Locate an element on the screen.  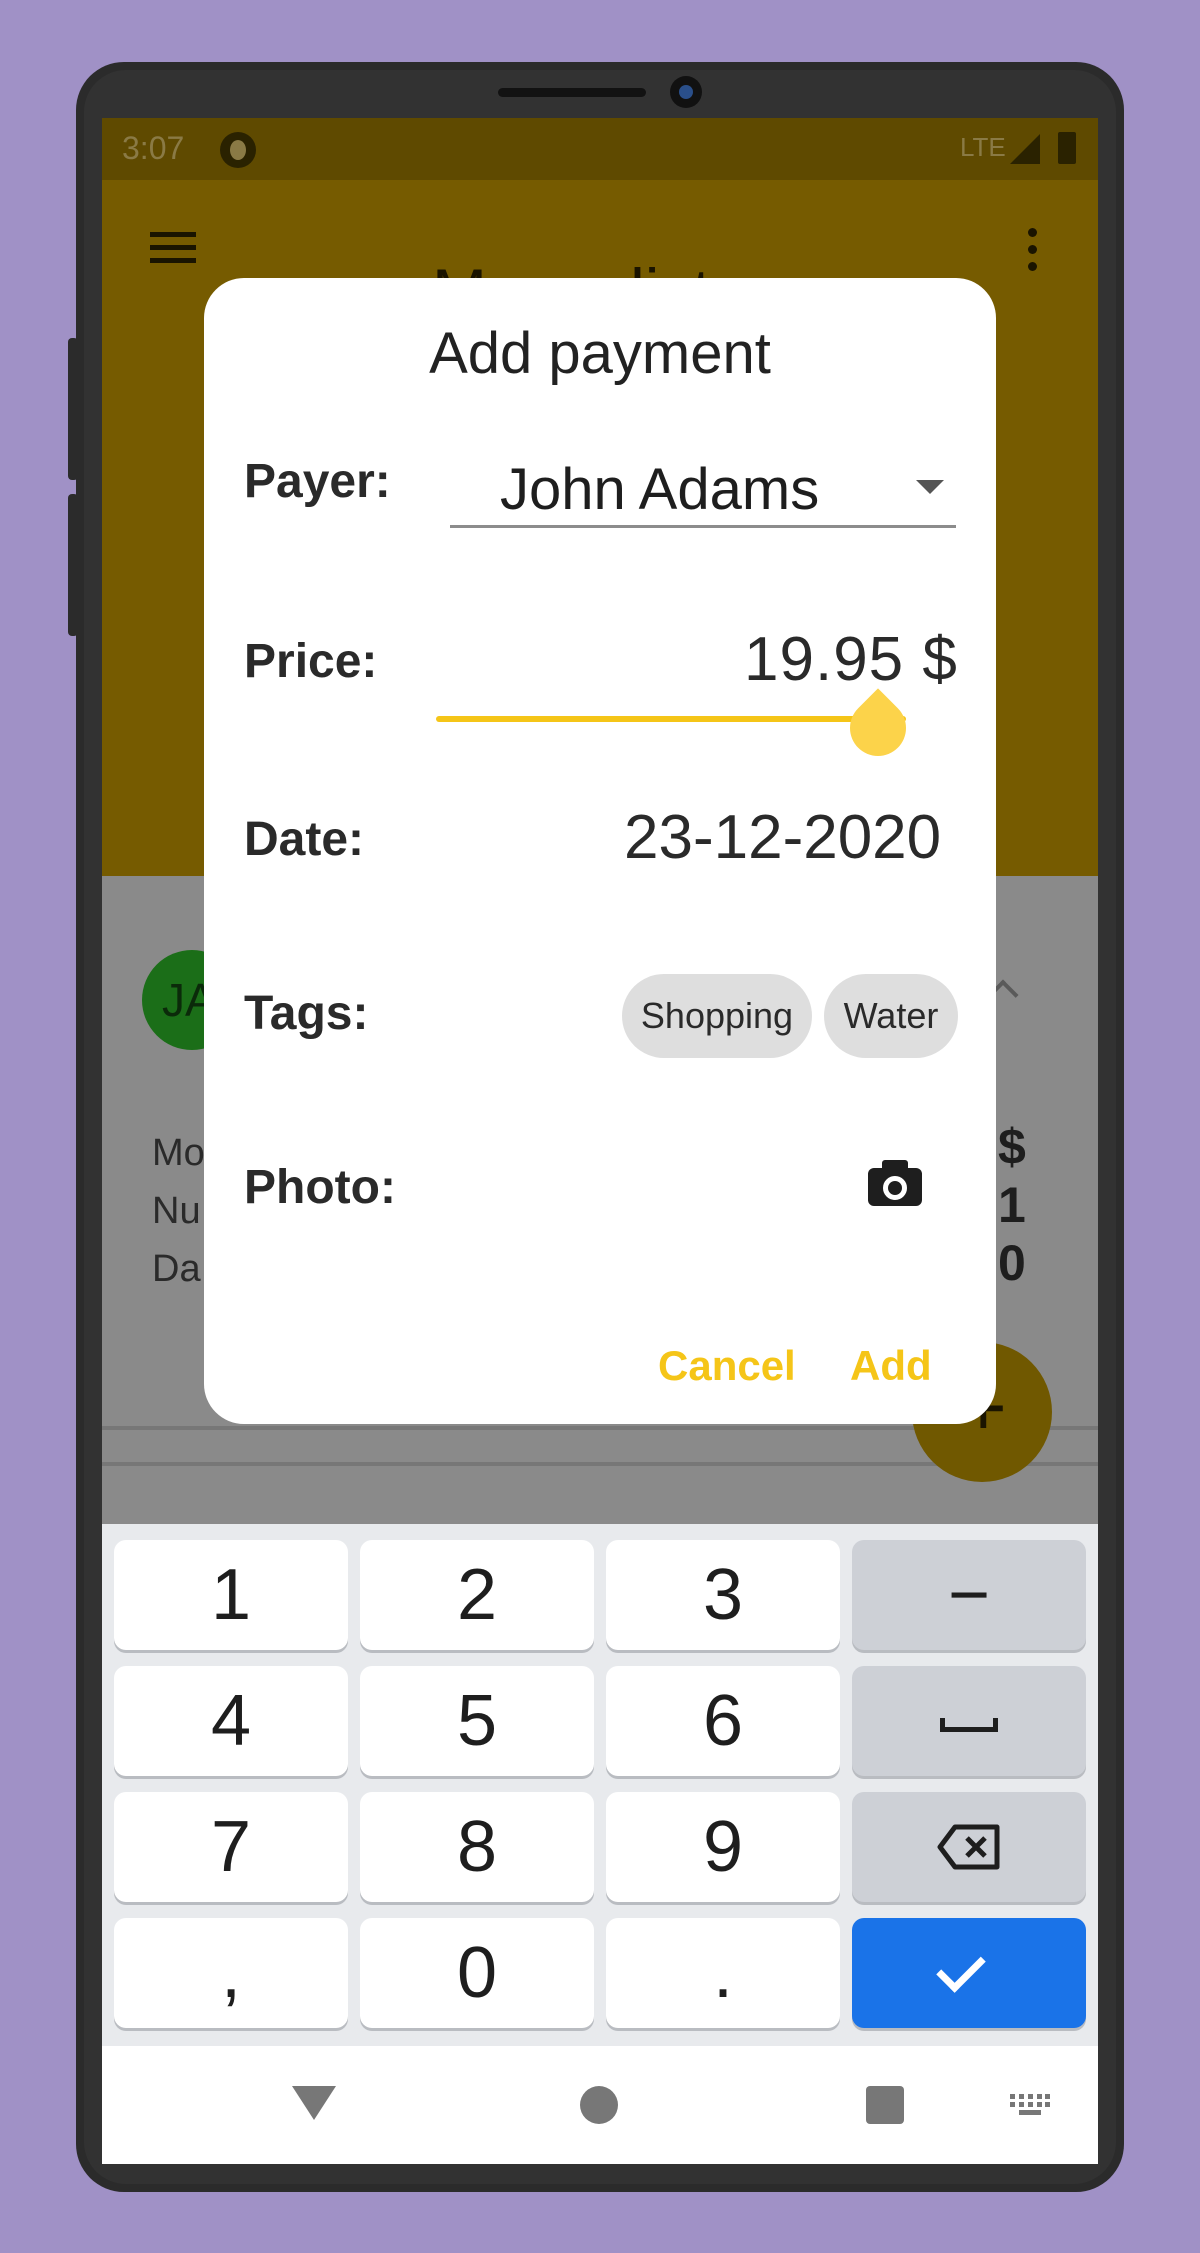
payer-dropdown: John Adams is located at coordinates (703, 487).